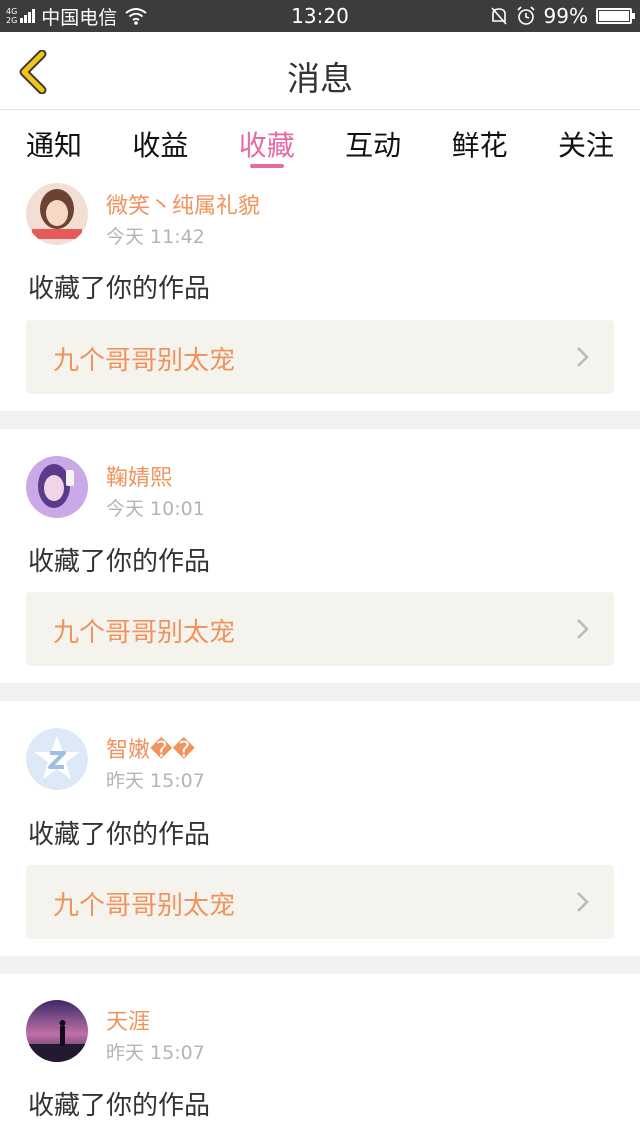 The height and width of the screenshot is (1138, 640). What do you see at coordinates (373, 143) in the screenshot?
I see `tab-interactions: 互动` at bounding box center [373, 143].